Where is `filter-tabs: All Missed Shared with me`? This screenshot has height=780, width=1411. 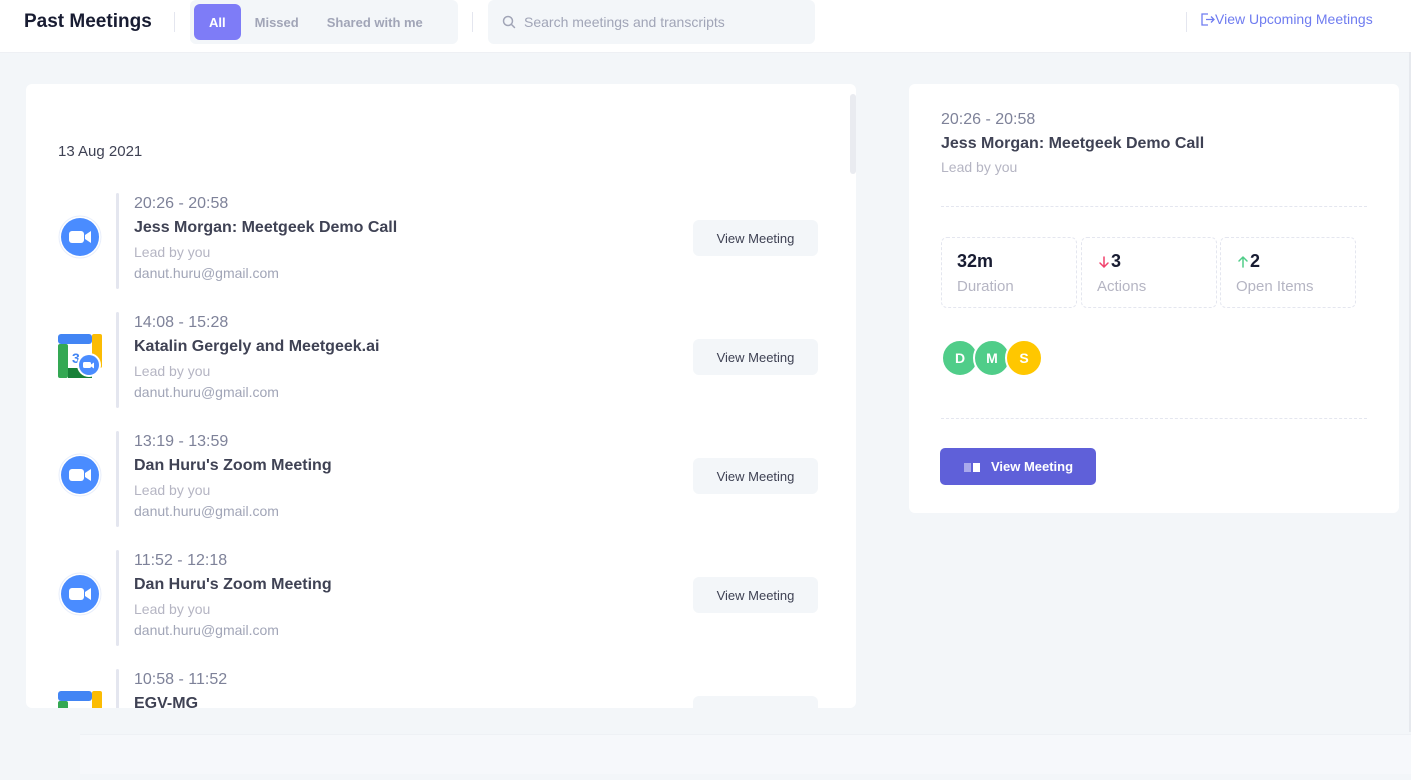 filter-tabs: All Missed Shared with me is located at coordinates (324, 22).